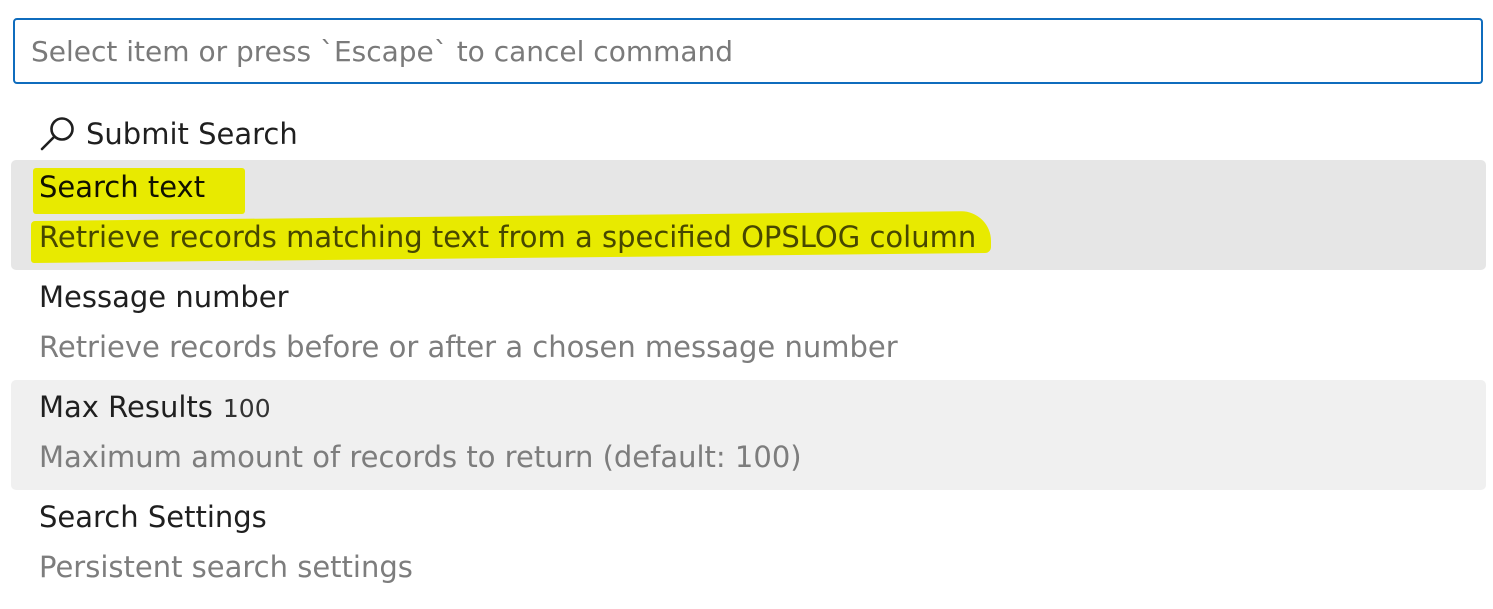 Image resolution: width=1493 pixels, height=609 pixels. I want to click on quick-pick-input-wrapper, so click(748, 51).